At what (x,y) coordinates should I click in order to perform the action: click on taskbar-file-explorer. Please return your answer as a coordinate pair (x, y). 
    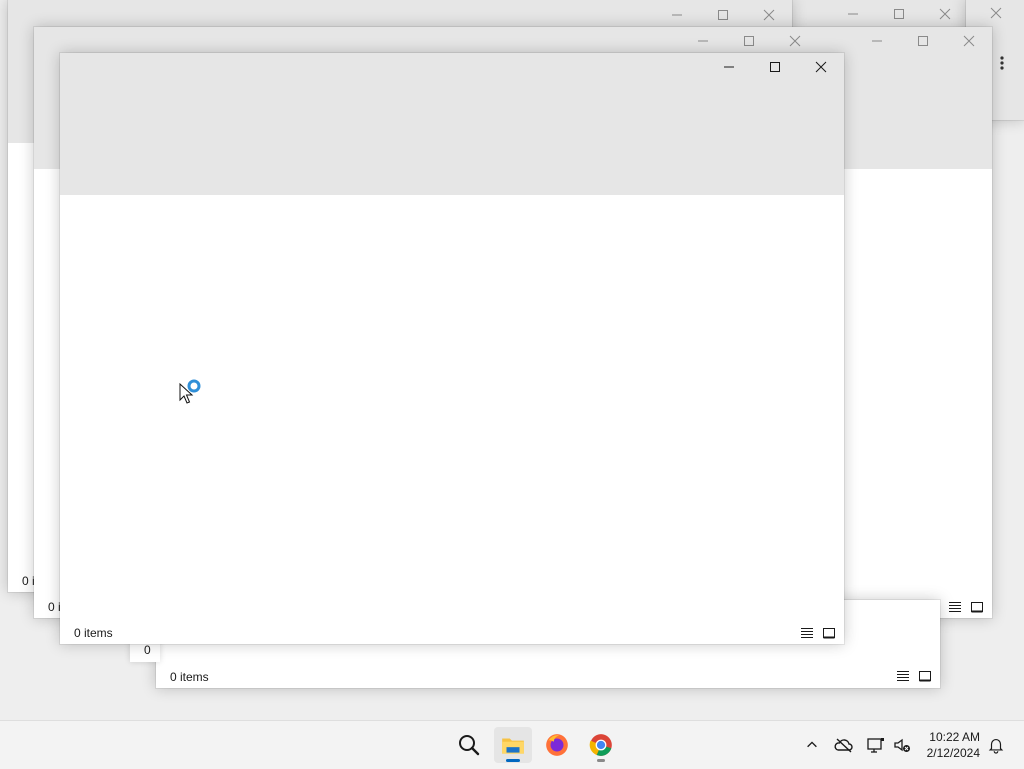
    Looking at the image, I should click on (513, 745).